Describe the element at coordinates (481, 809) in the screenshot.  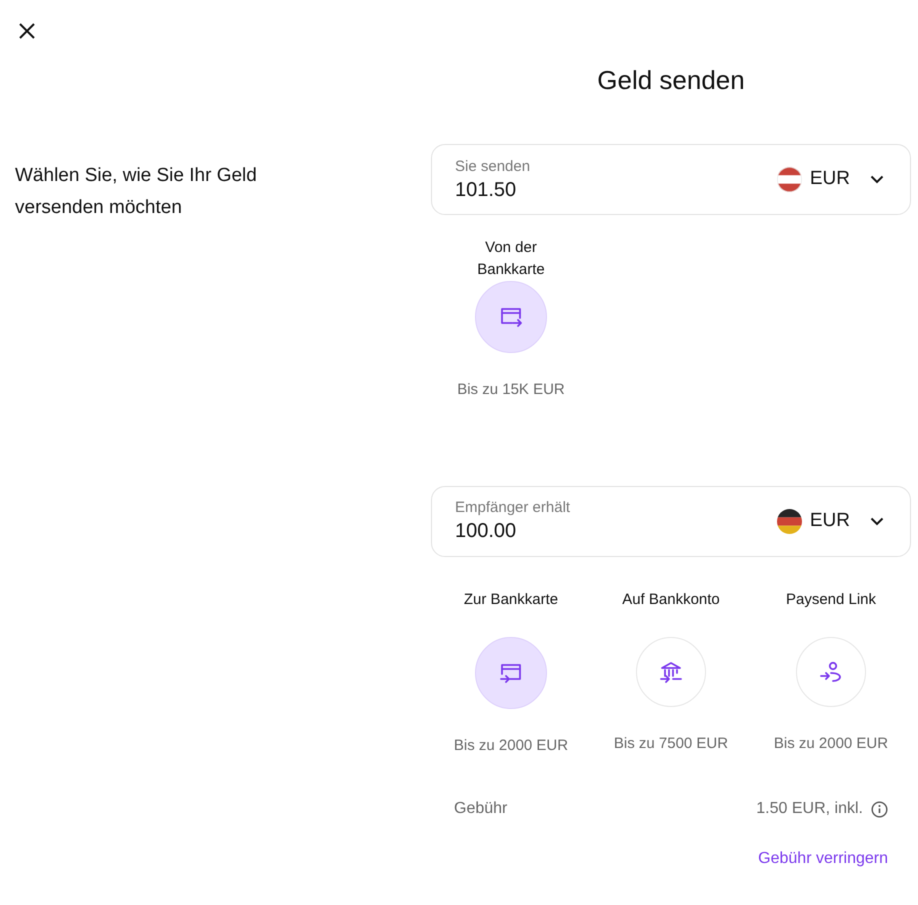
I see `fee-label: Gebühr` at that location.